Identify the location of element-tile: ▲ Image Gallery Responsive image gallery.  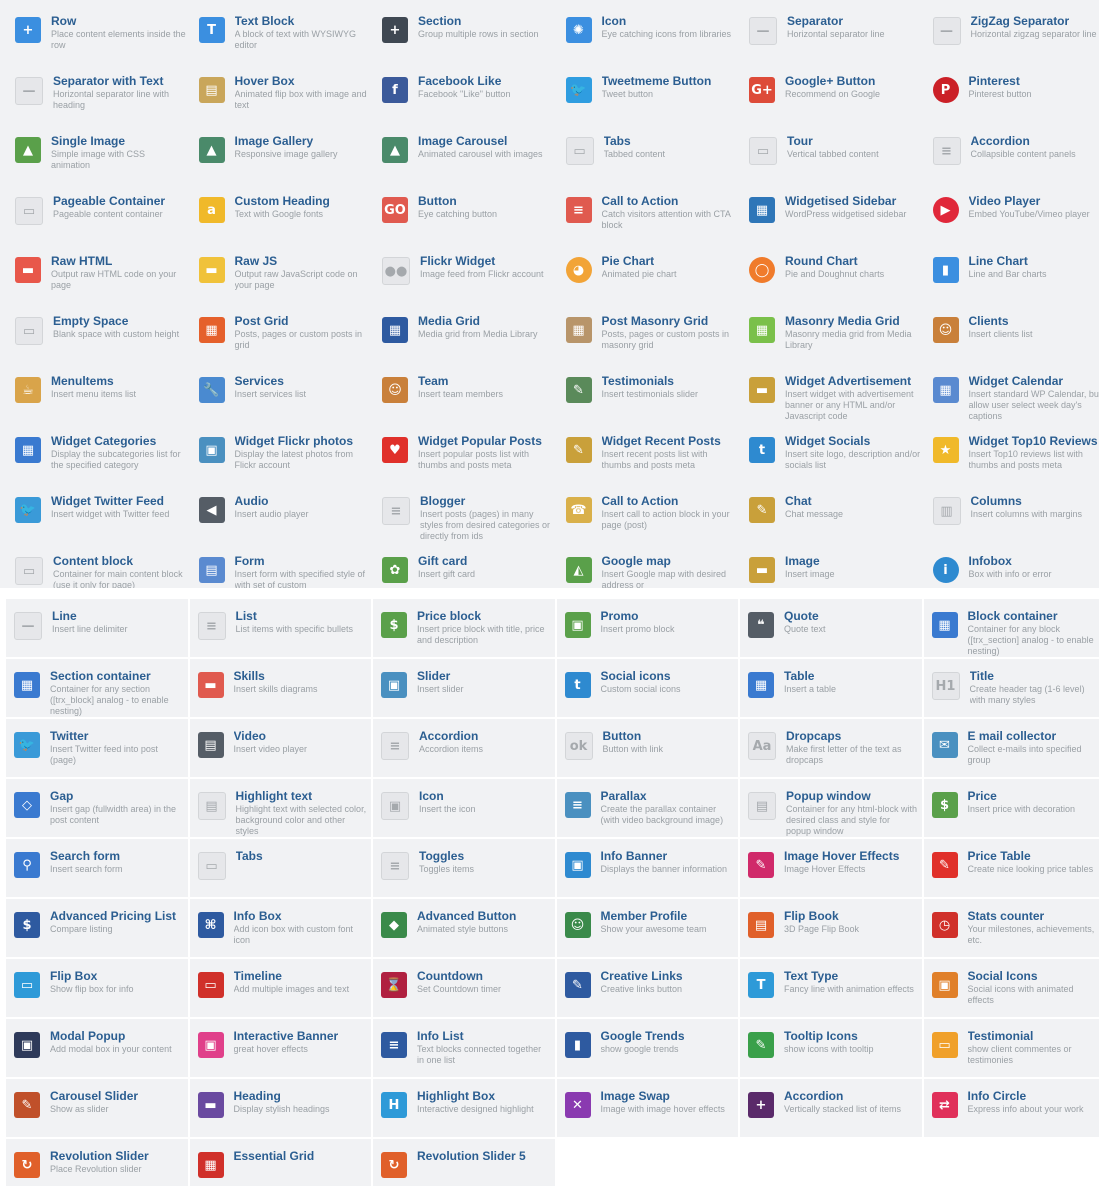
(282, 154).